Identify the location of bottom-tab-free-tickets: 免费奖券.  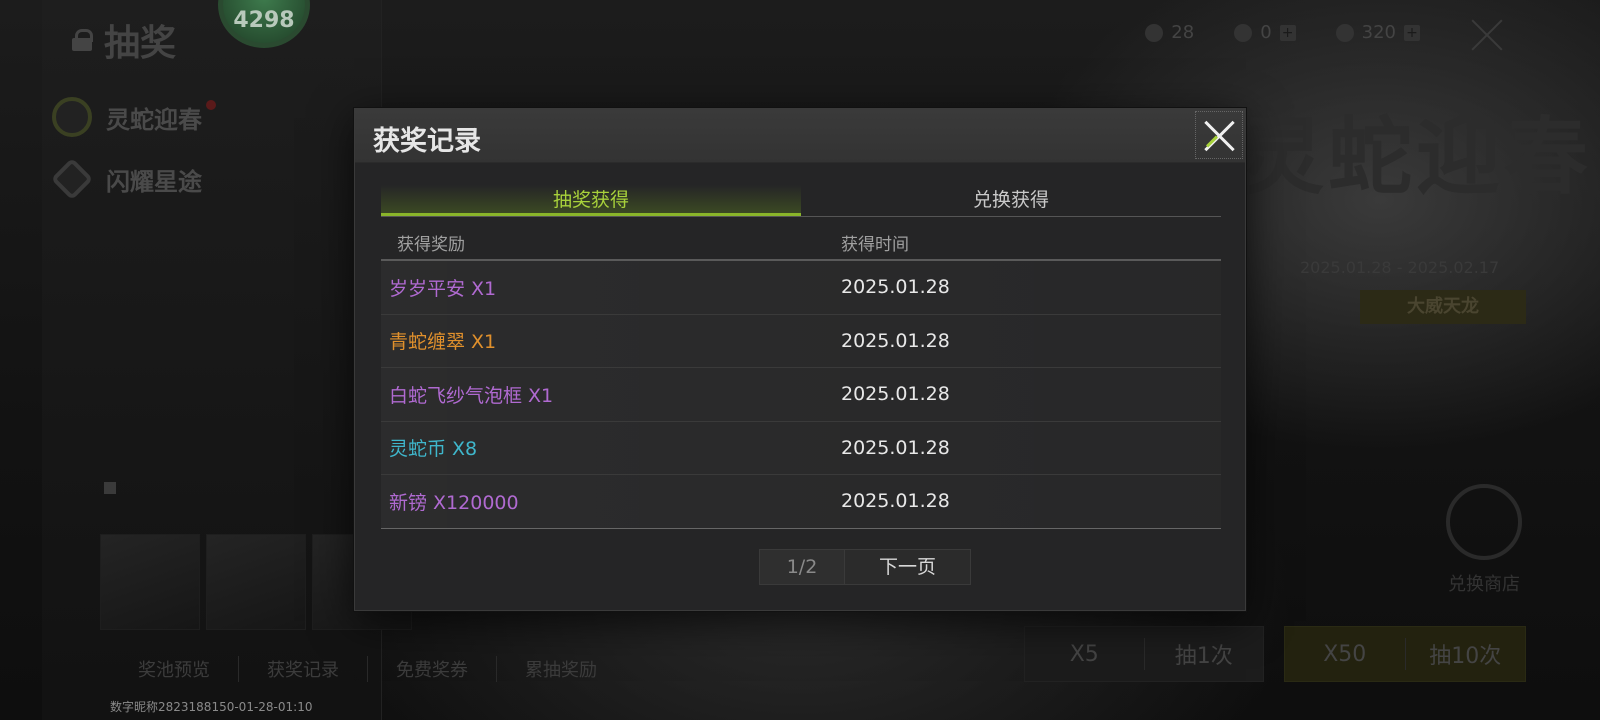
(432, 669).